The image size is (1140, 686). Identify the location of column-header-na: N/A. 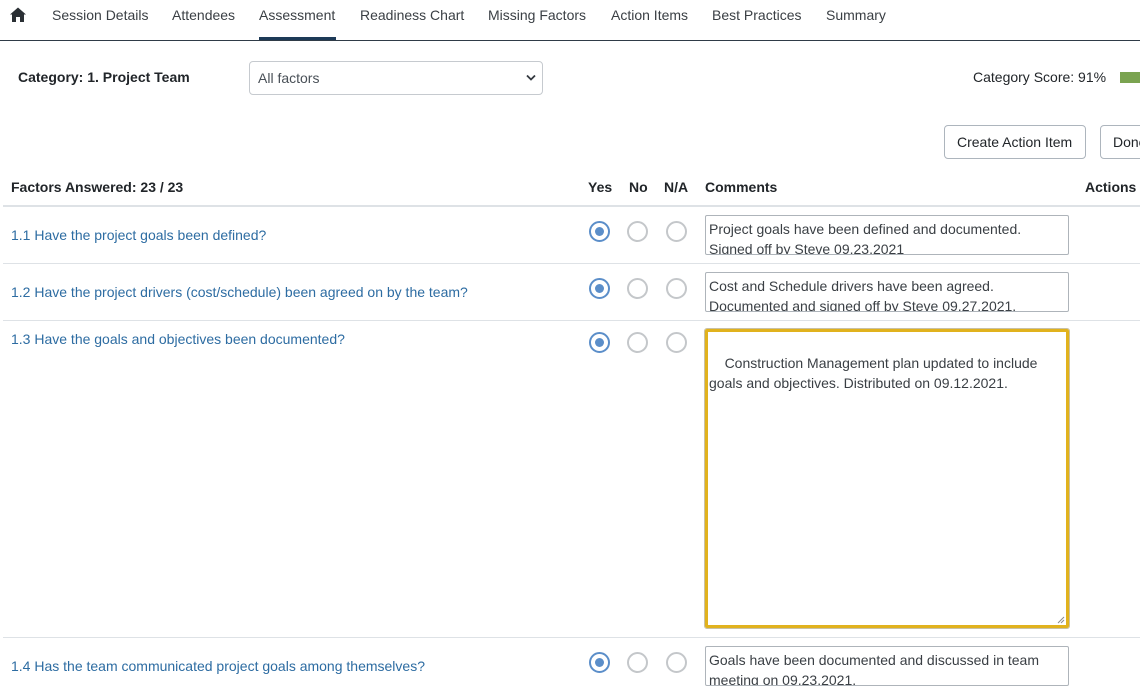
(676, 187).